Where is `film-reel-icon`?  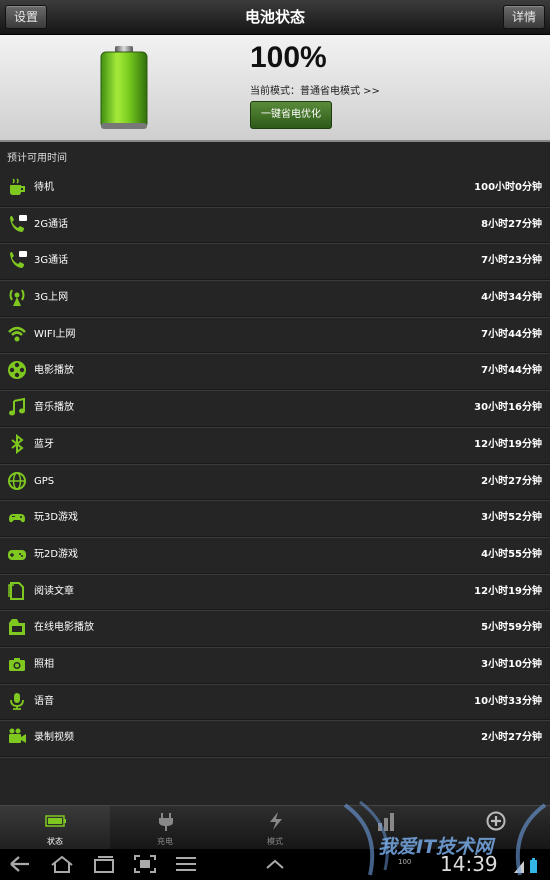
film-reel-icon is located at coordinates (17, 370).